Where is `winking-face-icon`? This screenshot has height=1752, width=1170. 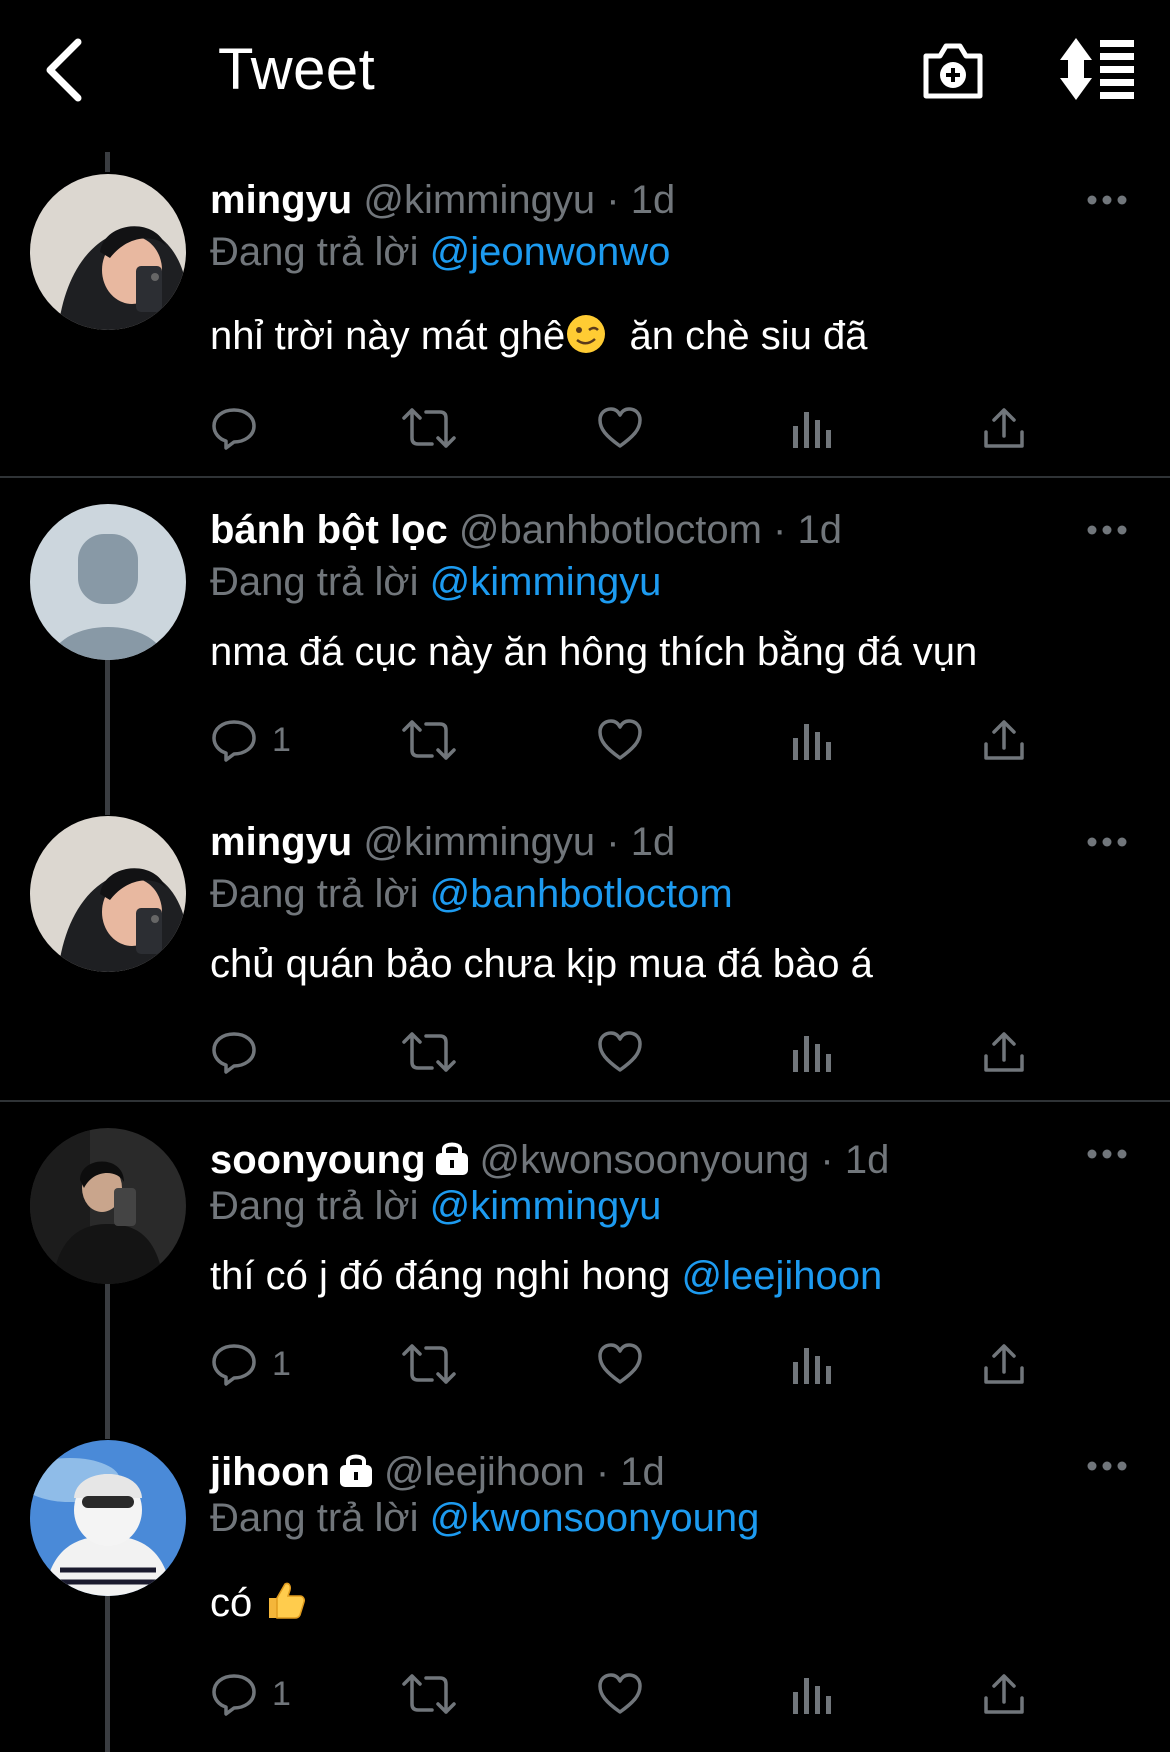
winking-face-icon is located at coordinates (586, 334).